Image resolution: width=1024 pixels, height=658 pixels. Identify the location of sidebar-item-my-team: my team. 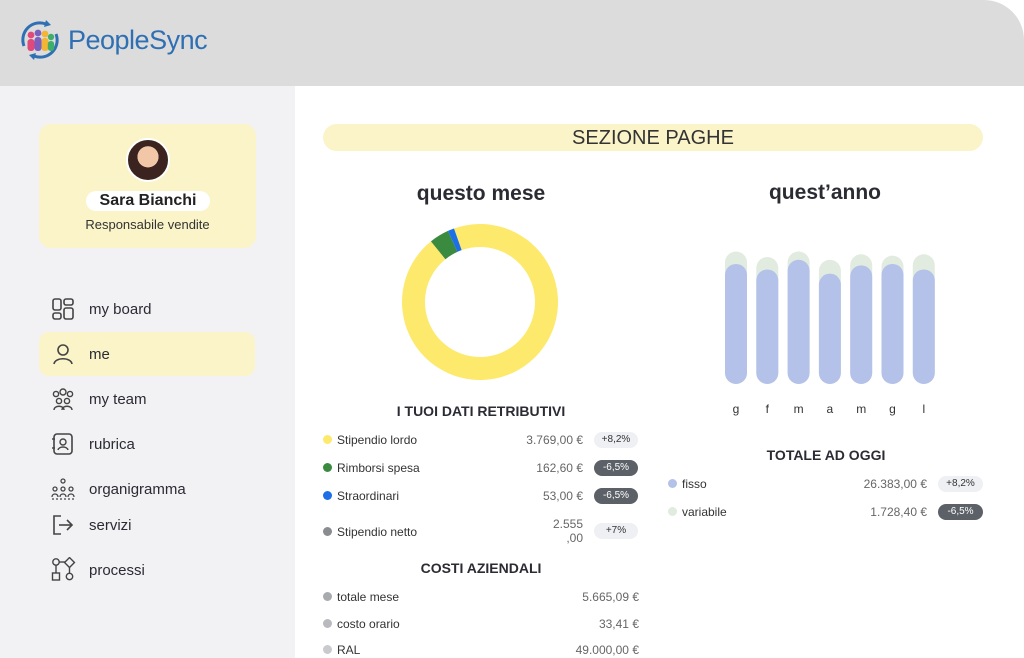
(147, 399).